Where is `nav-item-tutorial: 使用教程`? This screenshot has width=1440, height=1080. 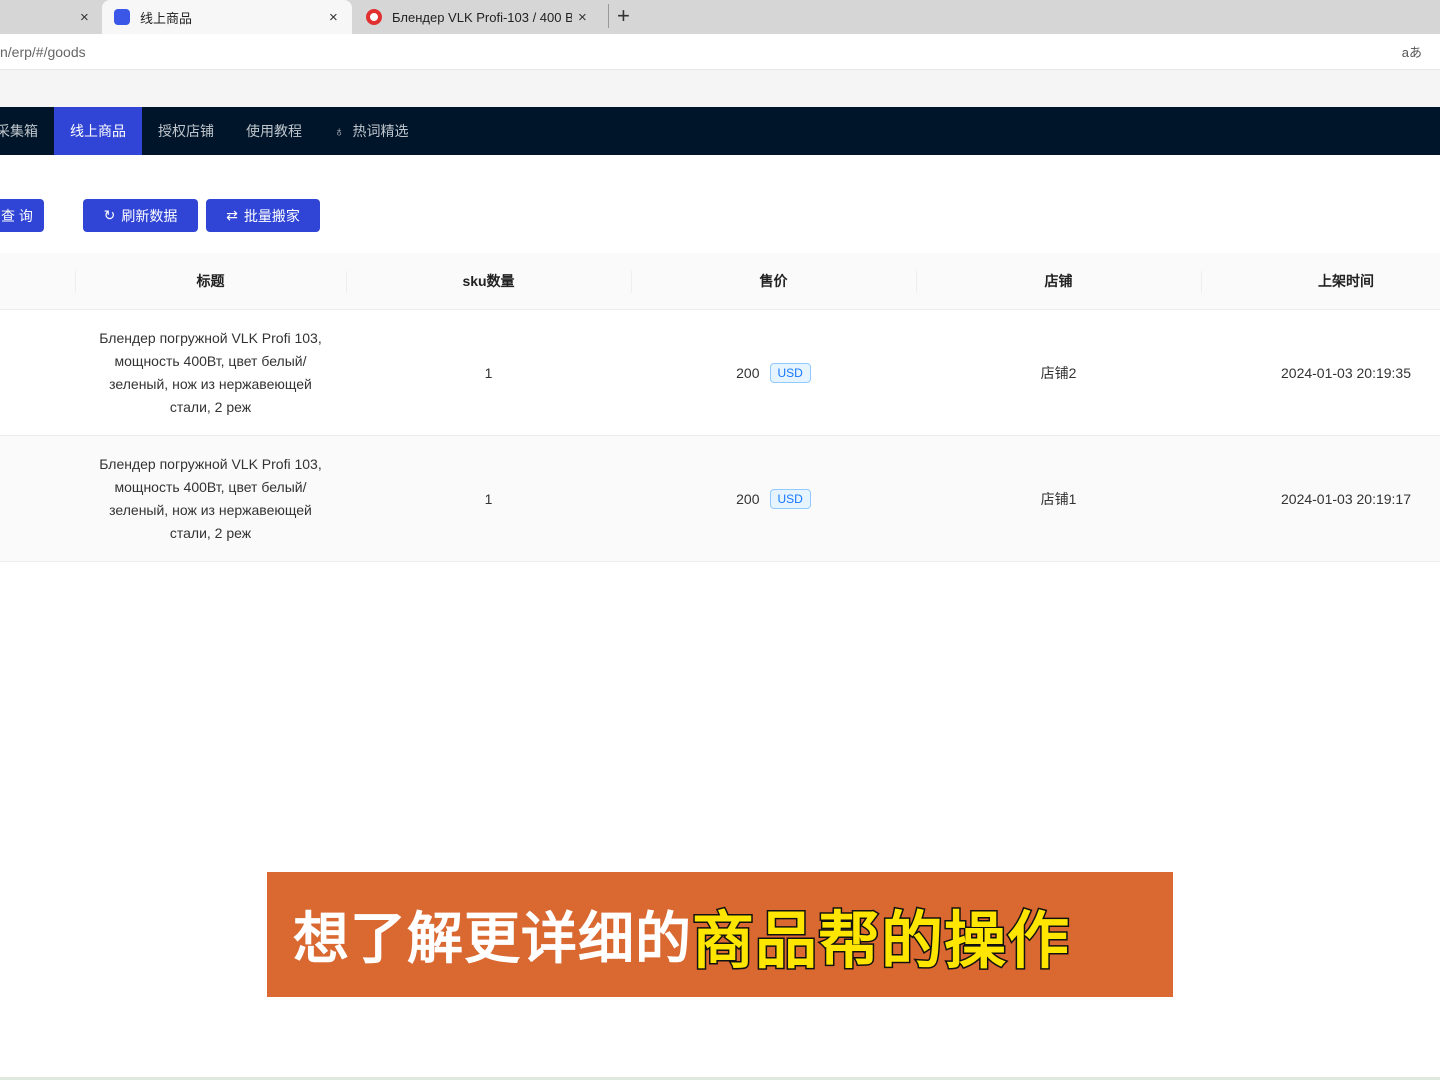
nav-item-tutorial: 使用教程 is located at coordinates (274, 131).